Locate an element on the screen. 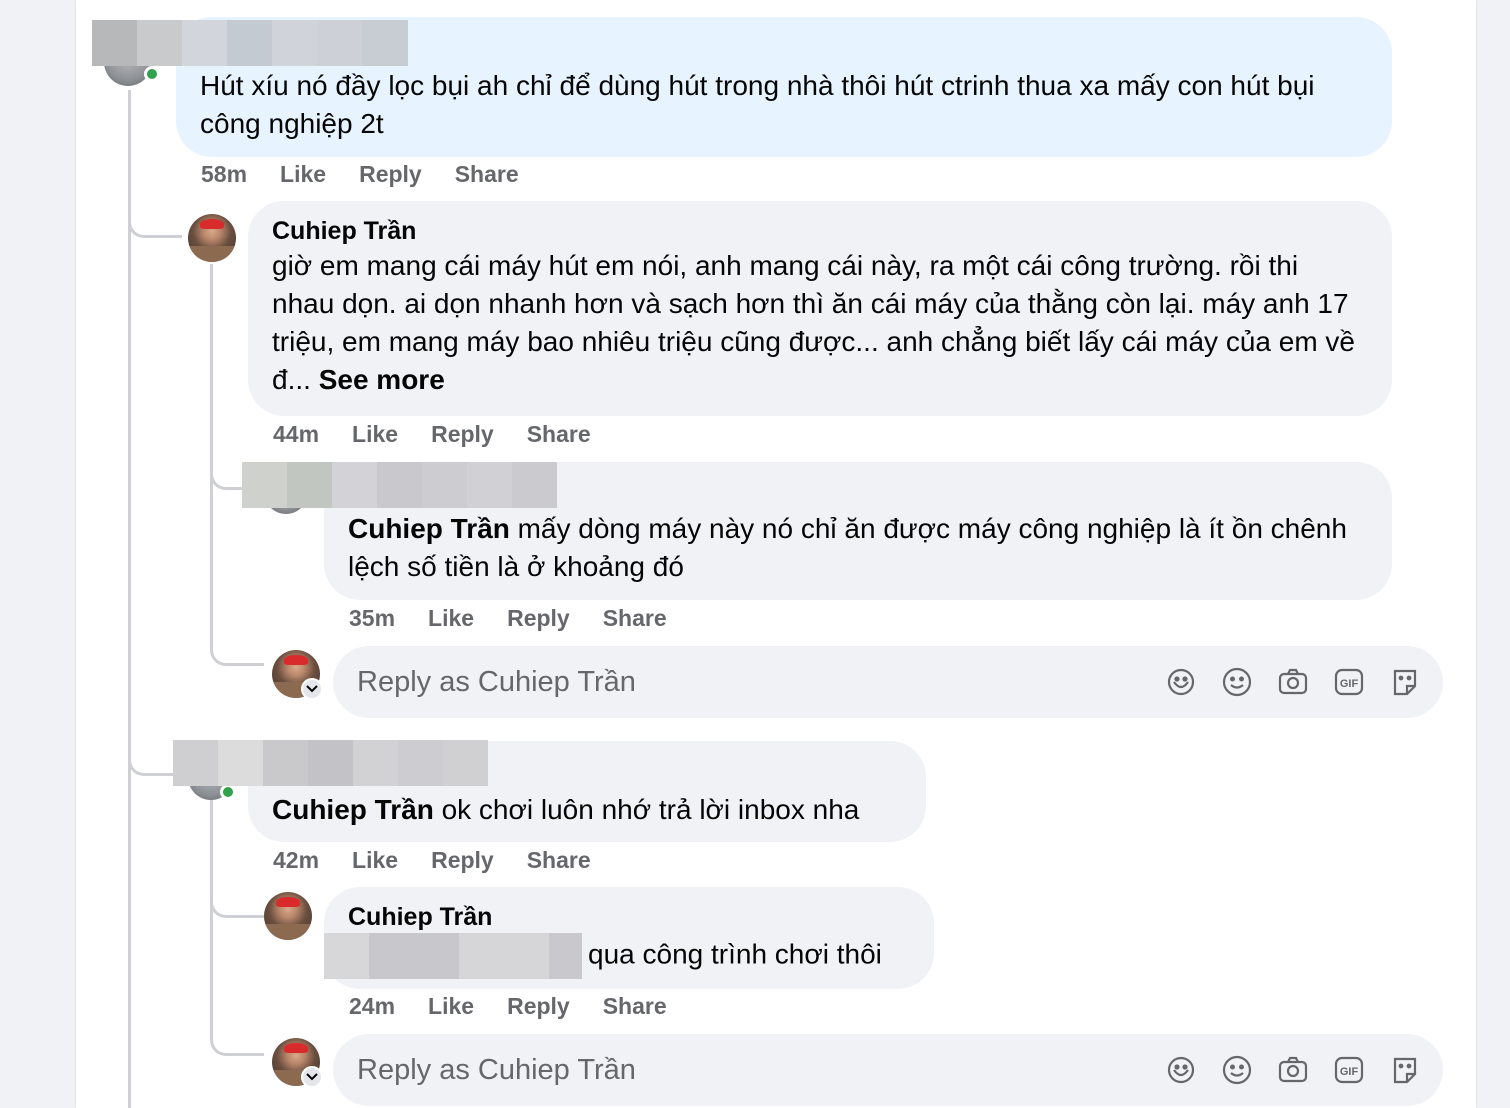  redacted-mention is located at coordinates (453, 956).